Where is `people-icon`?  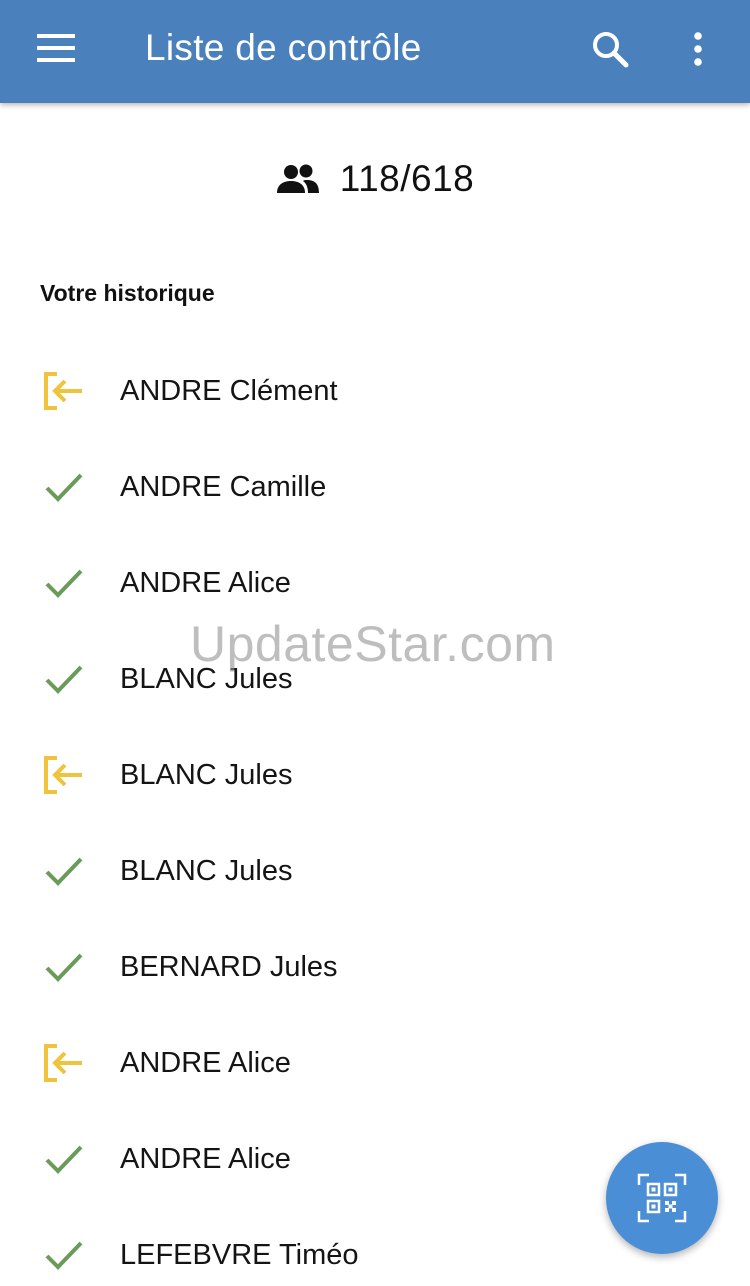 people-icon is located at coordinates (299, 179).